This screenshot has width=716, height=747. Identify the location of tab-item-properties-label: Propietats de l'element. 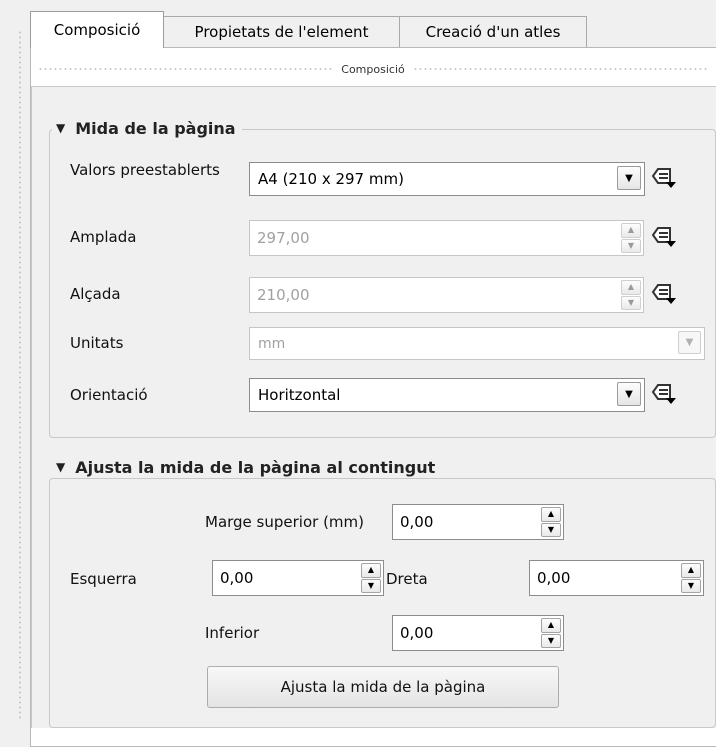
(281, 32).